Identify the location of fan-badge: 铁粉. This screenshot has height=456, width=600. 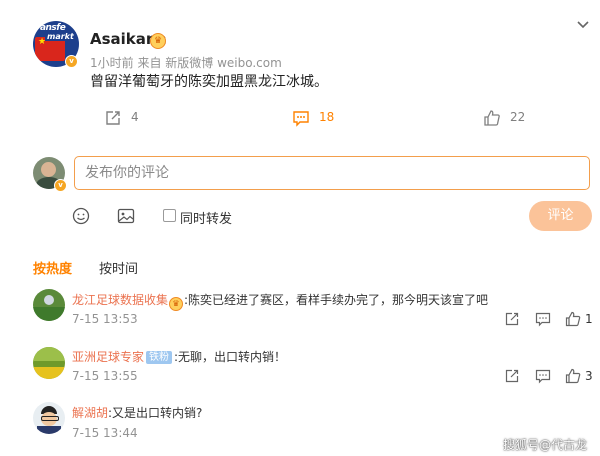
(159, 357).